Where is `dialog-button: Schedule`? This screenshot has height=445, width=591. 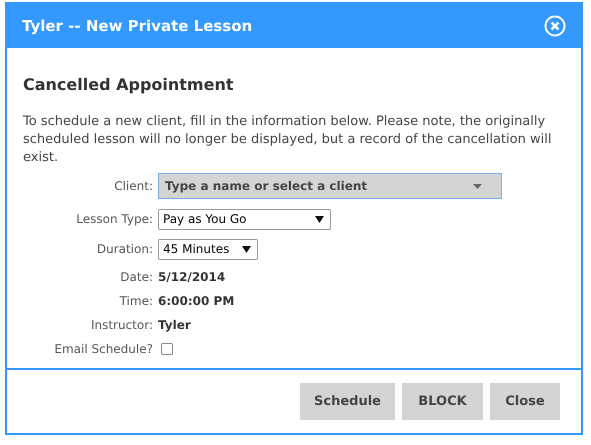
dialog-button: Schedule is located at coordinates (347, 401).